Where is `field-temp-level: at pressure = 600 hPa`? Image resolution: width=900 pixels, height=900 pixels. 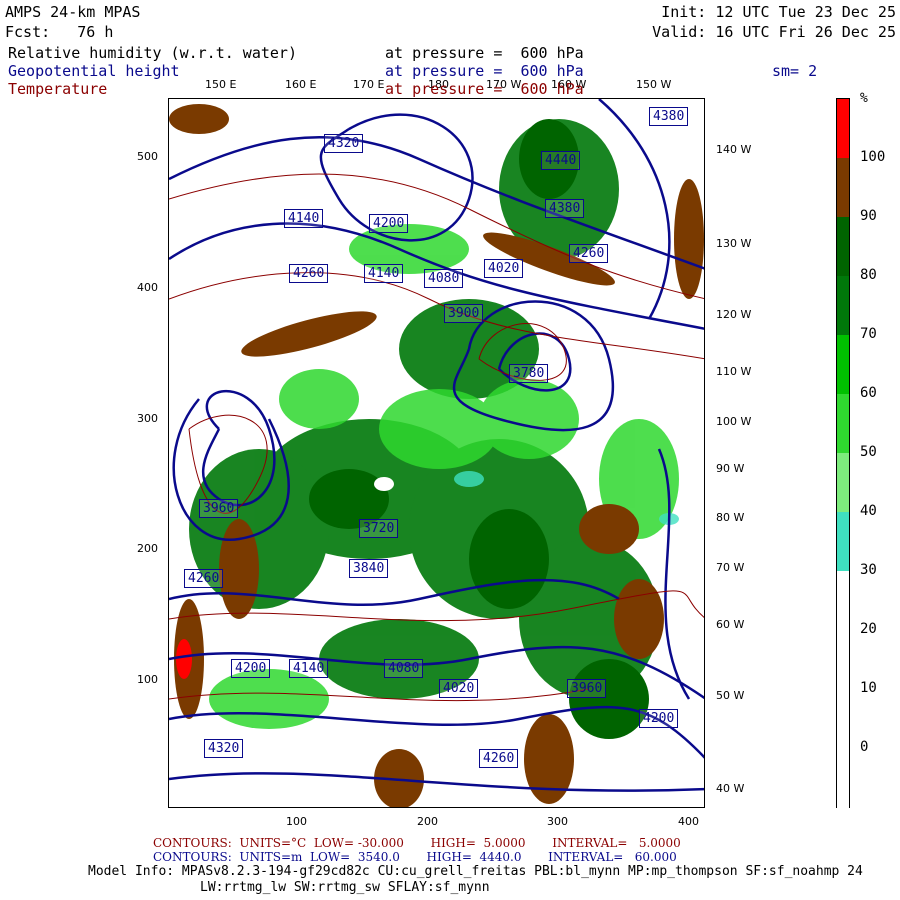
field-temp-level: at pressure = 600 hPa is located at coordinates (484, 89).